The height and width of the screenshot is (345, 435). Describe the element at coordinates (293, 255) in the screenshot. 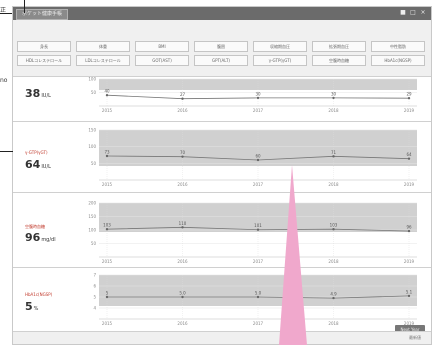

I see `pointer-arrow` at that location.